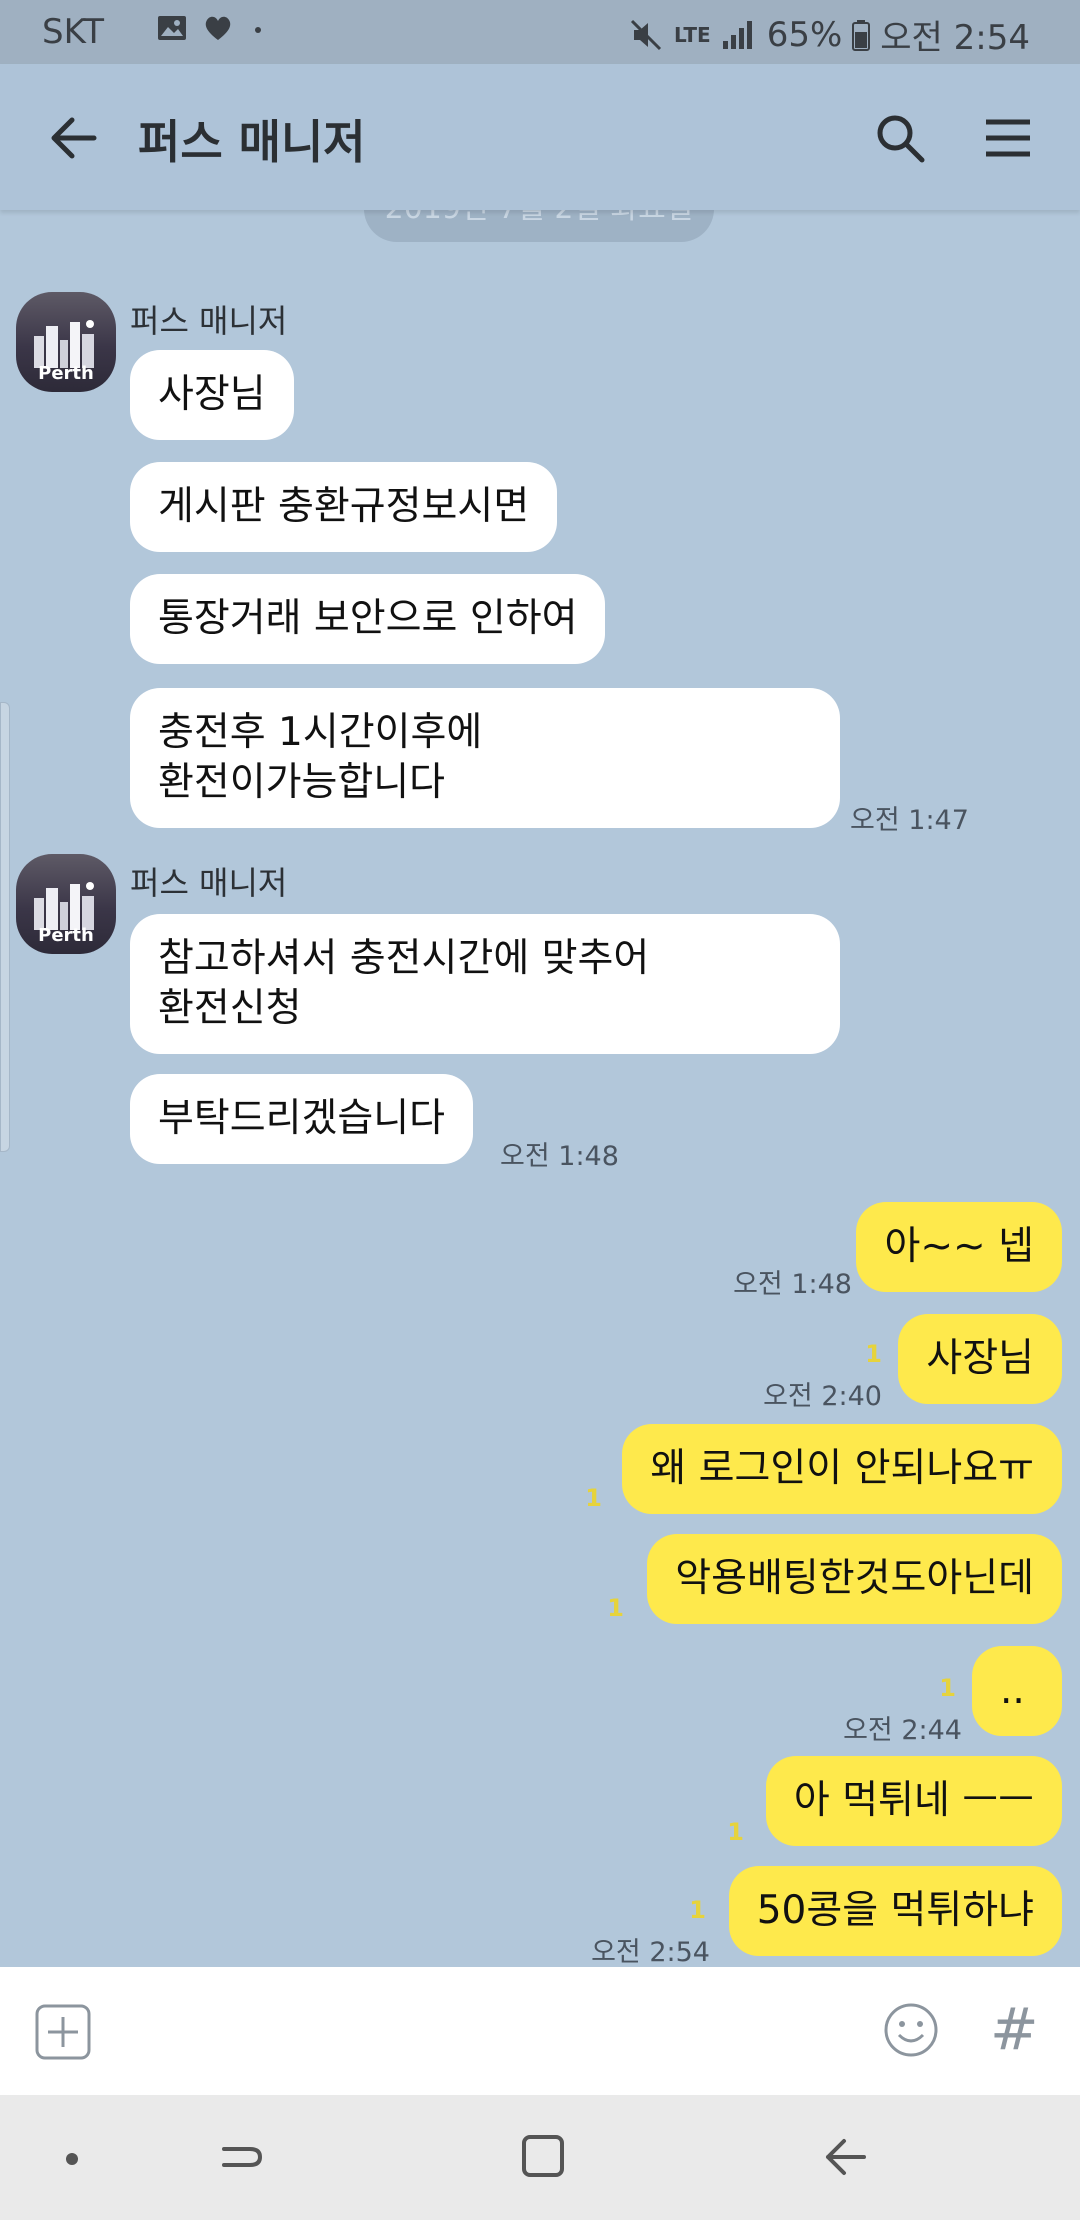 The image size is (1080, 2220). Describe the element at coordinates (909, 820) in the screenshot. I see `message-time: 오전 1:47` at that location.